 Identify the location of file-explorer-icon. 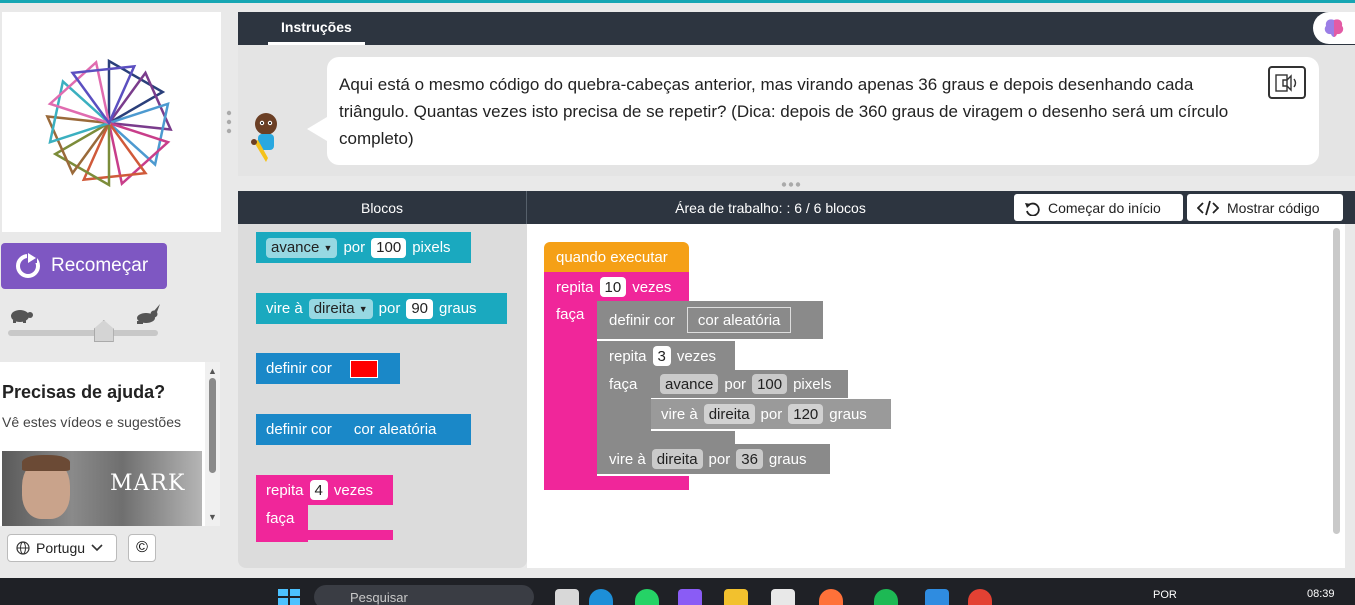
(736, 597).